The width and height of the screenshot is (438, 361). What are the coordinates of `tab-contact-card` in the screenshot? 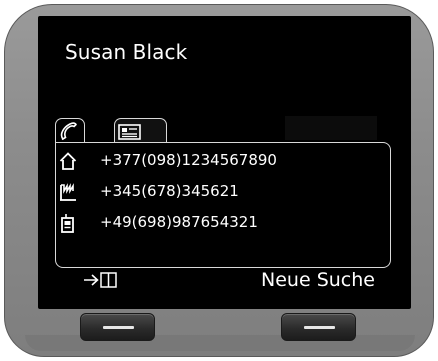 It's located at (140, 130).